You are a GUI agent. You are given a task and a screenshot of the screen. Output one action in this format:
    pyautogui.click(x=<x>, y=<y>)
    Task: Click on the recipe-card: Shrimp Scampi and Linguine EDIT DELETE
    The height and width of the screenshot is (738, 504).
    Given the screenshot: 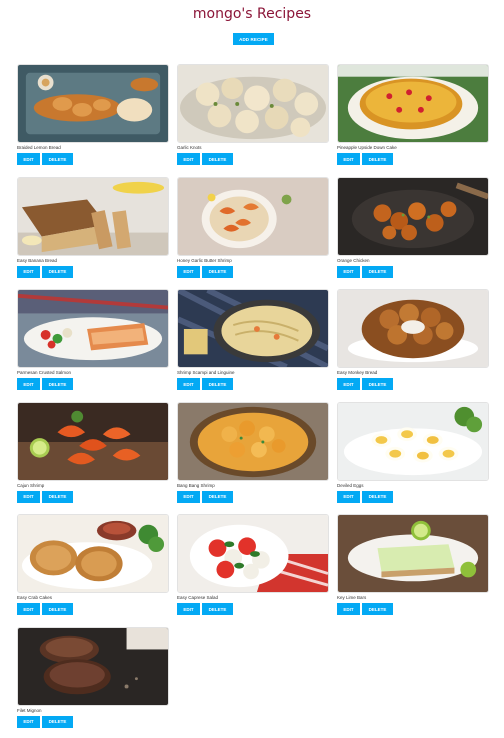 What is the action you would take?
    pyautogui.click(x=253, y=345)
    